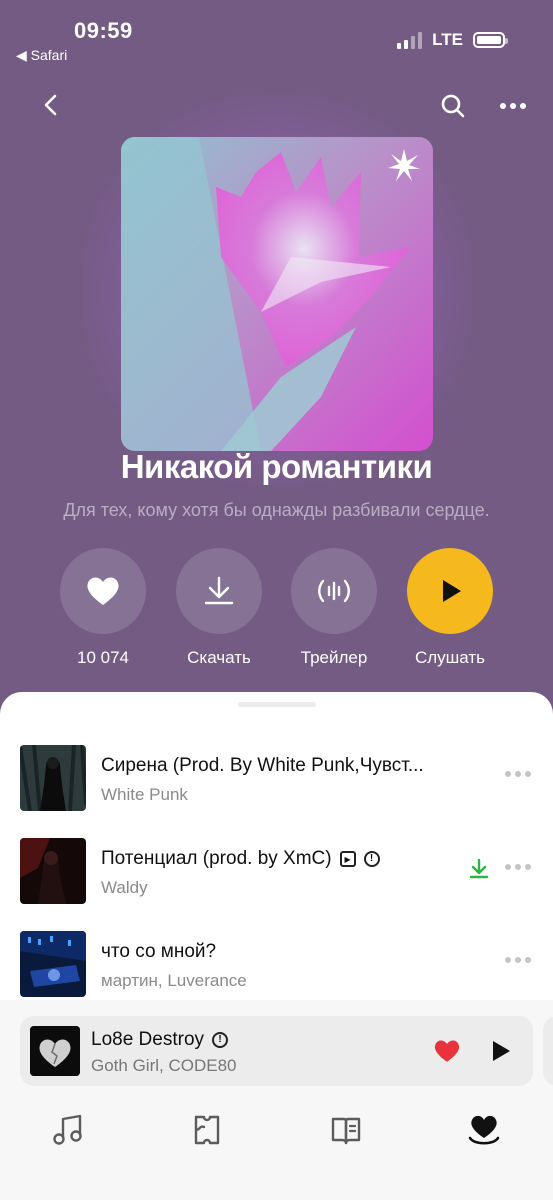 The height and width of the screenshot is (1200, 553). I want to click on tab-collection, so click(484, 1130).